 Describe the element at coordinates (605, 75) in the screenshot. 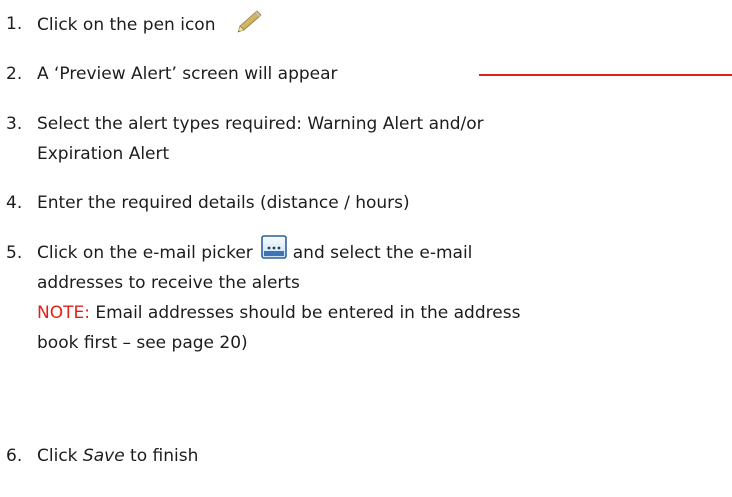

I see `red-pointer-line` at that location.